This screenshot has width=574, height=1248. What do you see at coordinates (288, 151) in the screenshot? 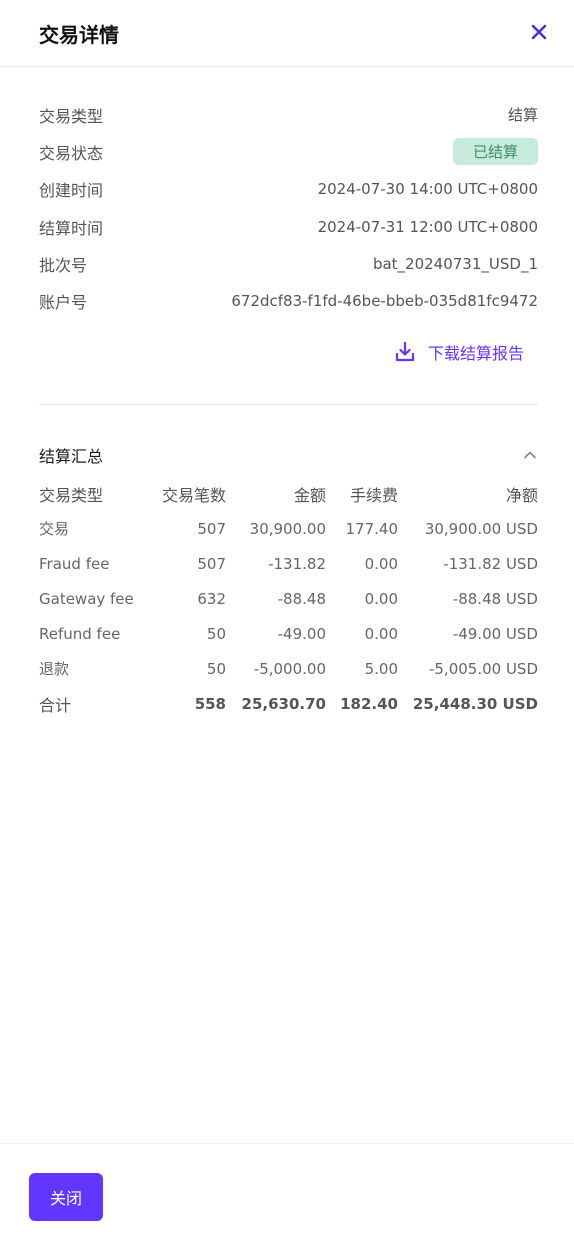
I see `detail-row-status: 交易状态 已结算` at bounding box center [288, 151].